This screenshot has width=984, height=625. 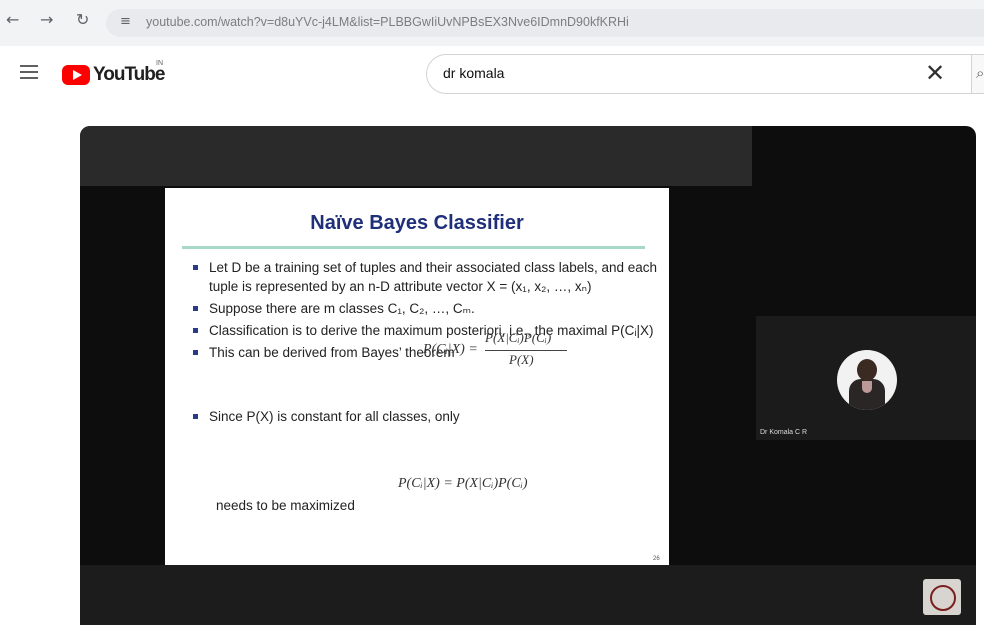 What do you see at coordinates (656, 559) in the screenshot?
I see `slide-page-number: 26` at bounding box center [656, 559].